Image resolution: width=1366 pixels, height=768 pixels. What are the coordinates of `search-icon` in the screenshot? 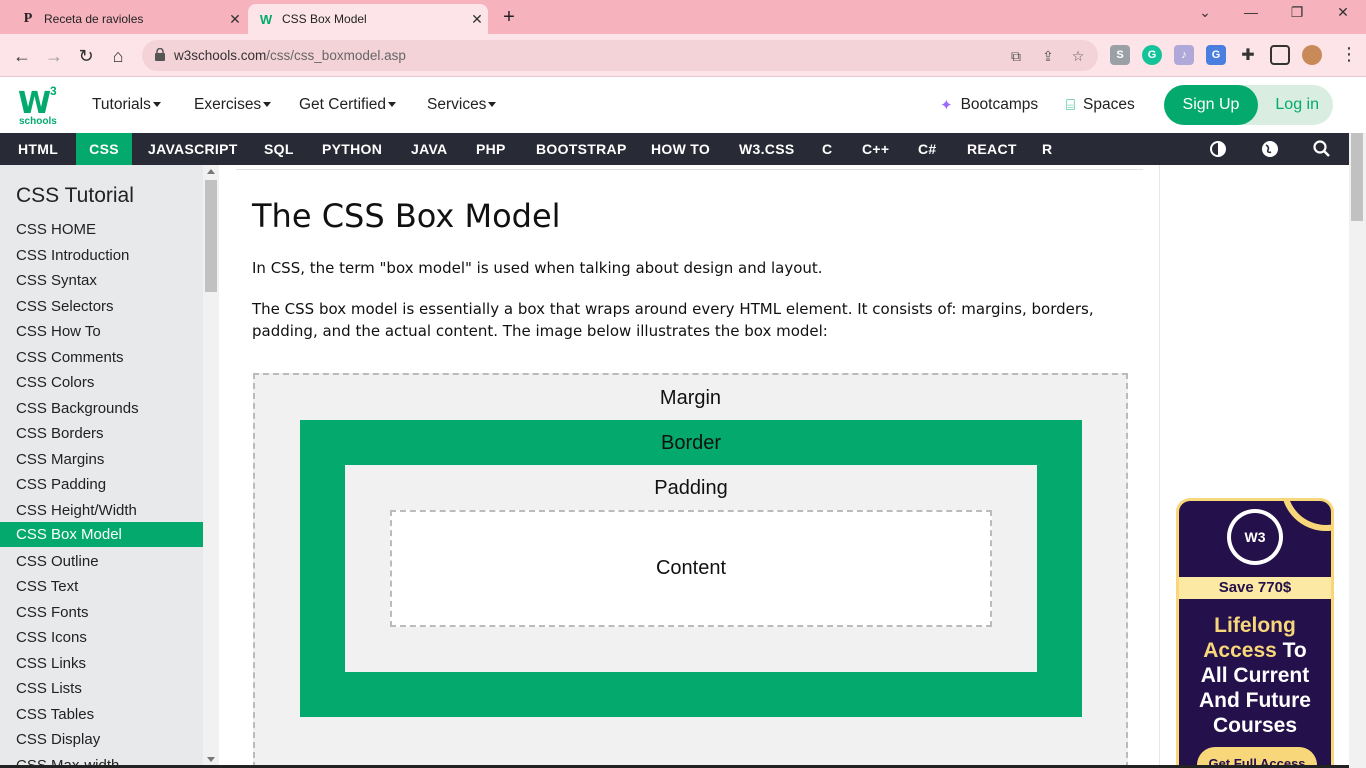 It's located at (1322, 149).